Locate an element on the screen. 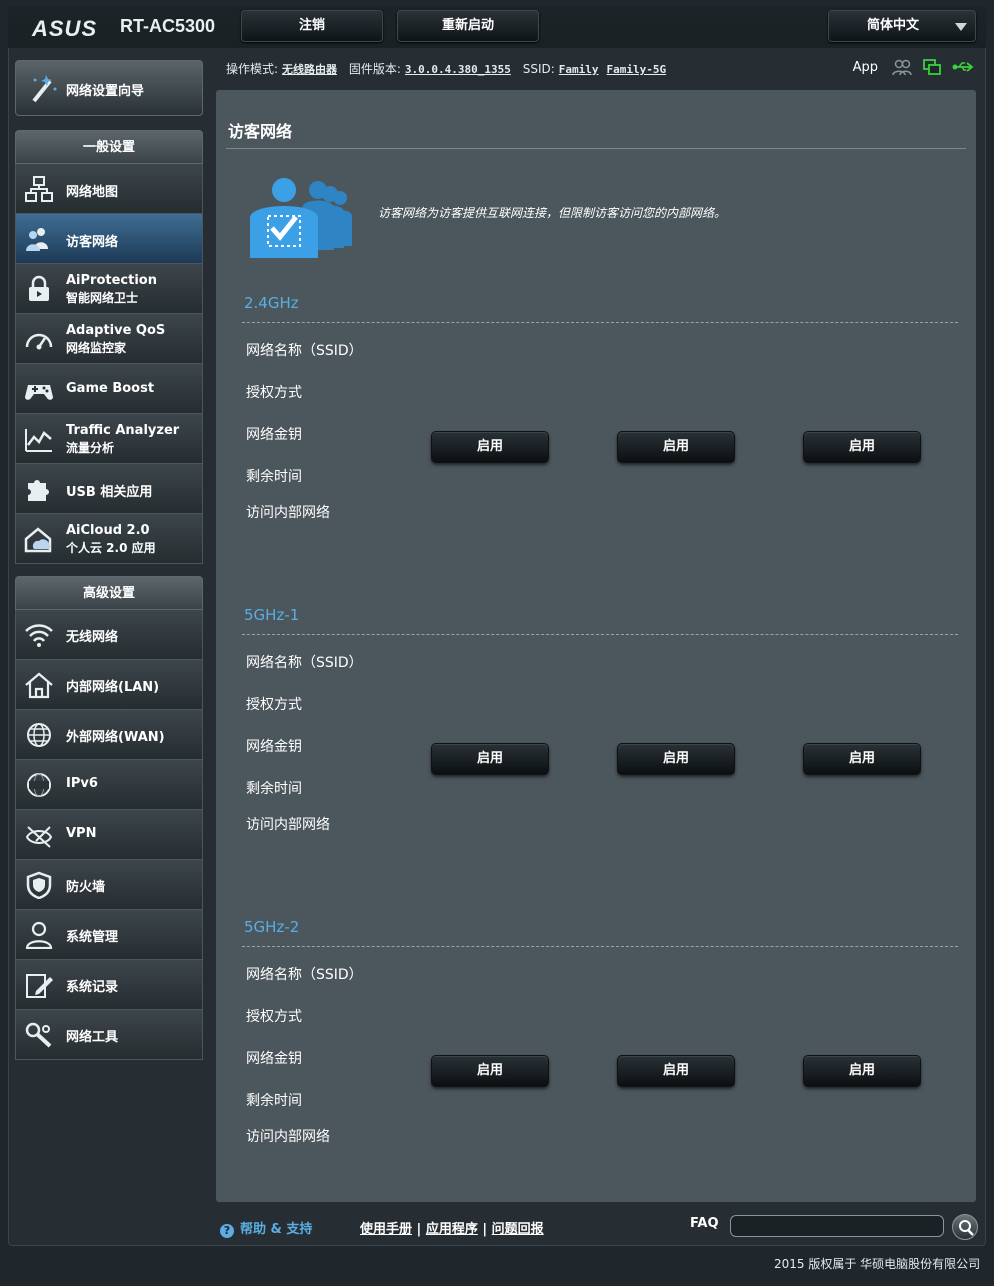 The width and height of the screenshot is (994, 1286). band-title-24ghz: 2.4GHz is located at coordinates (271, 303).